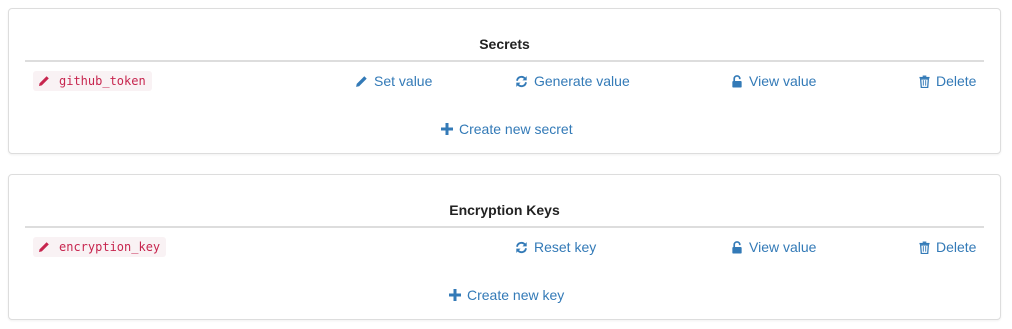  What do you see at coordinates (582, 81) in the screenshot?
I see `generate-value-label: Generate value` at bounding box center [582, 81].